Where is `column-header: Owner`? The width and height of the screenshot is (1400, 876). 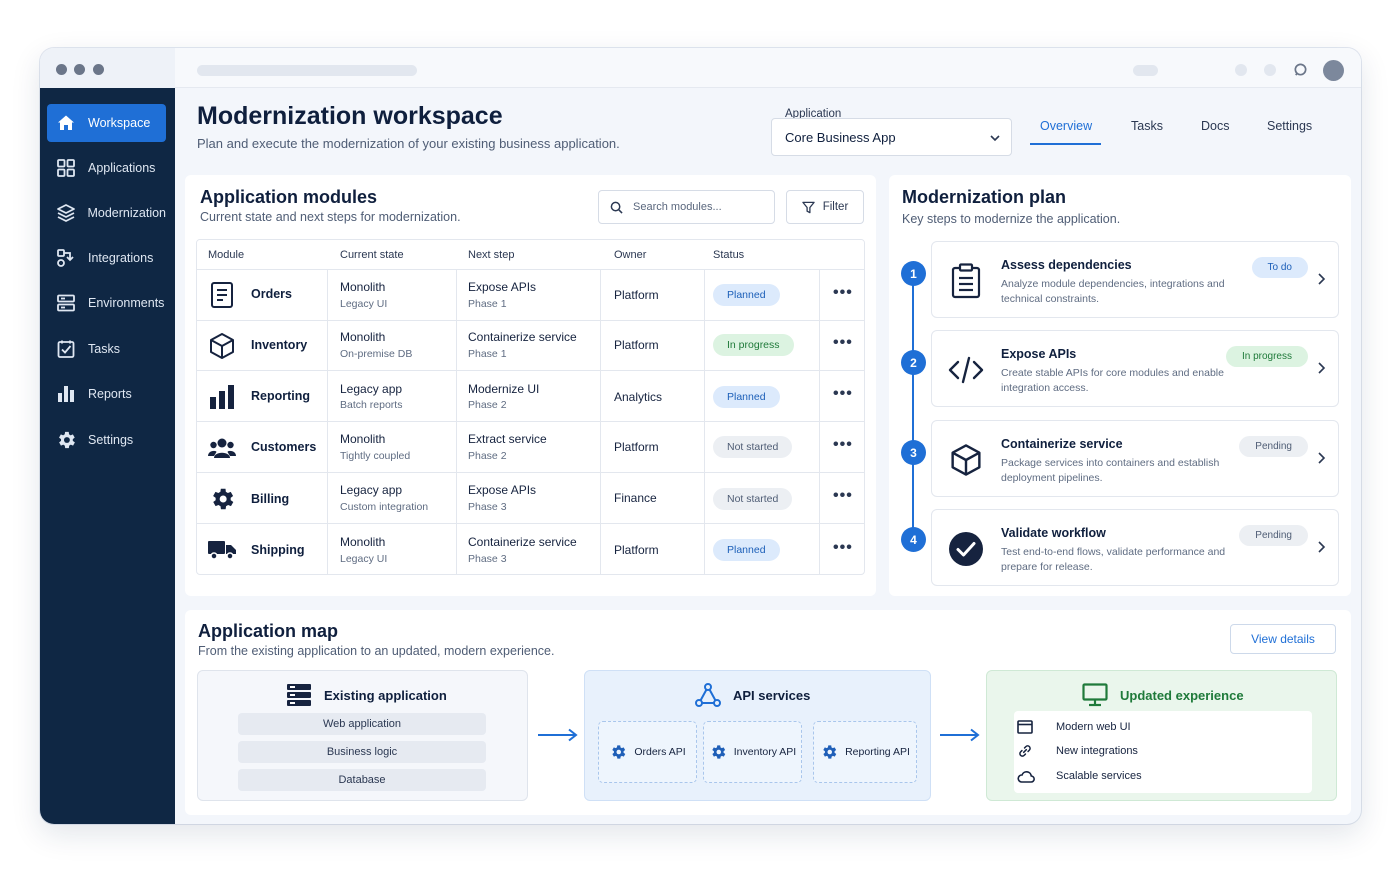 column-header: Owner is located at coordinates (630, 255).